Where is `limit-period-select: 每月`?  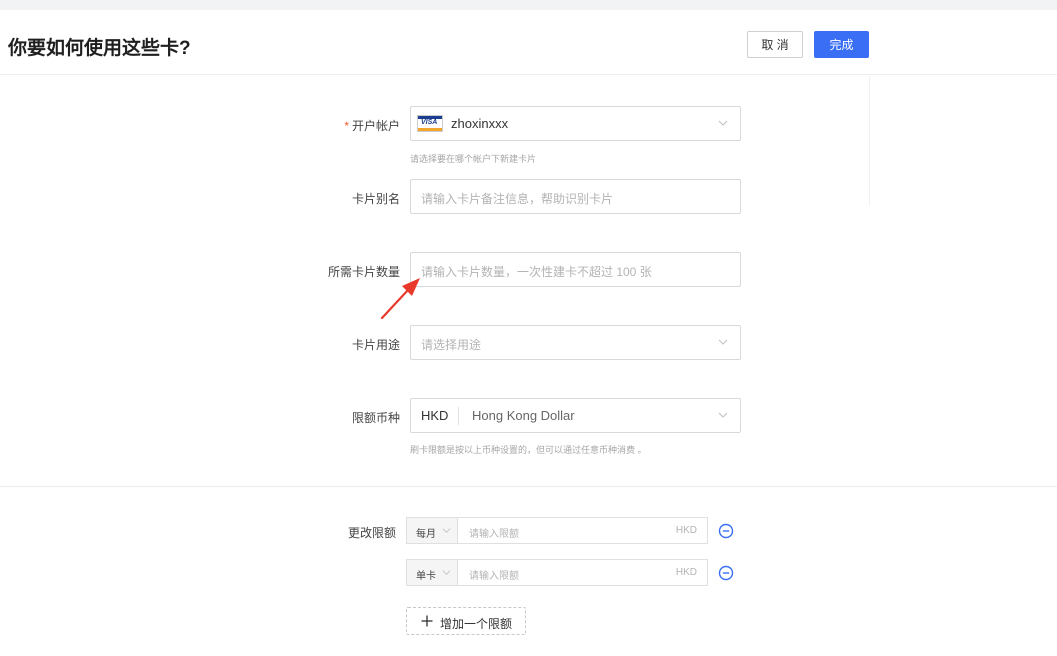 limit-period-select: 每月 is located at coordinates (432, 530).